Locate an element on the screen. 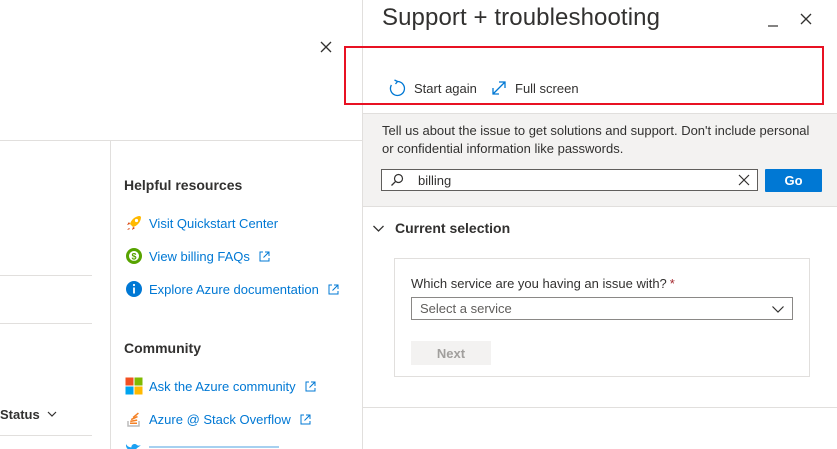 The height and width of the screenshot is (449, 837). service-select: Select a service is located at coordinates (602, 308).